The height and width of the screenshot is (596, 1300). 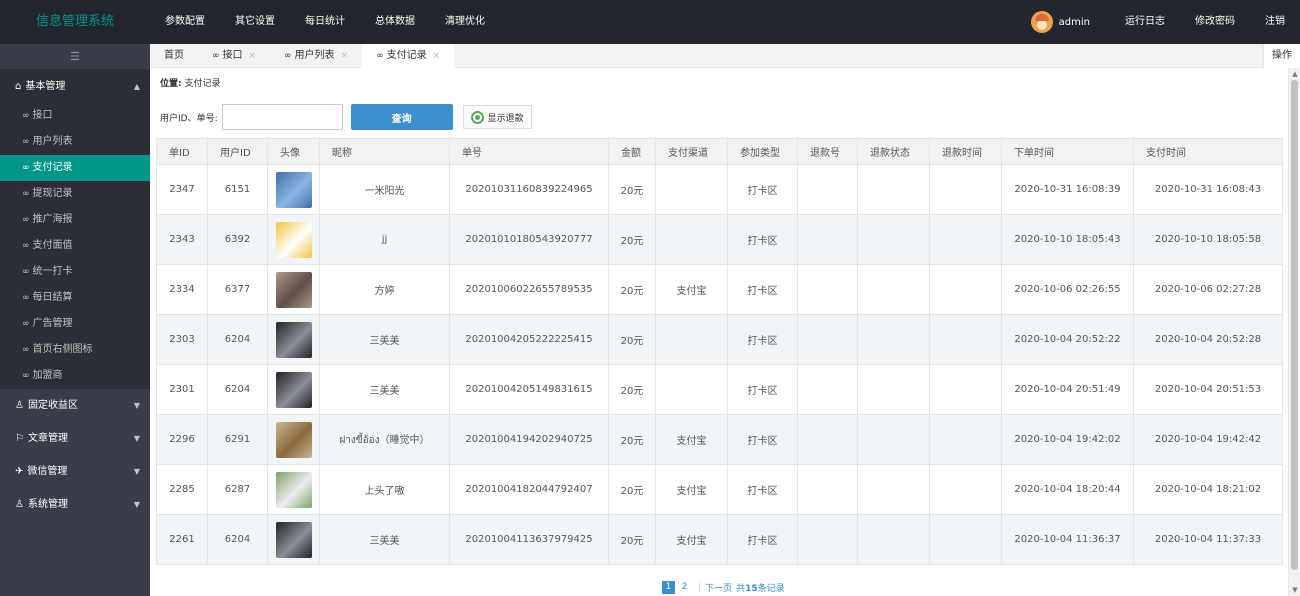 What do you see at coordinates (185, 22) in the screenshot?
I see `topnav-params: 参数配置` at bounding box center [185, 22].